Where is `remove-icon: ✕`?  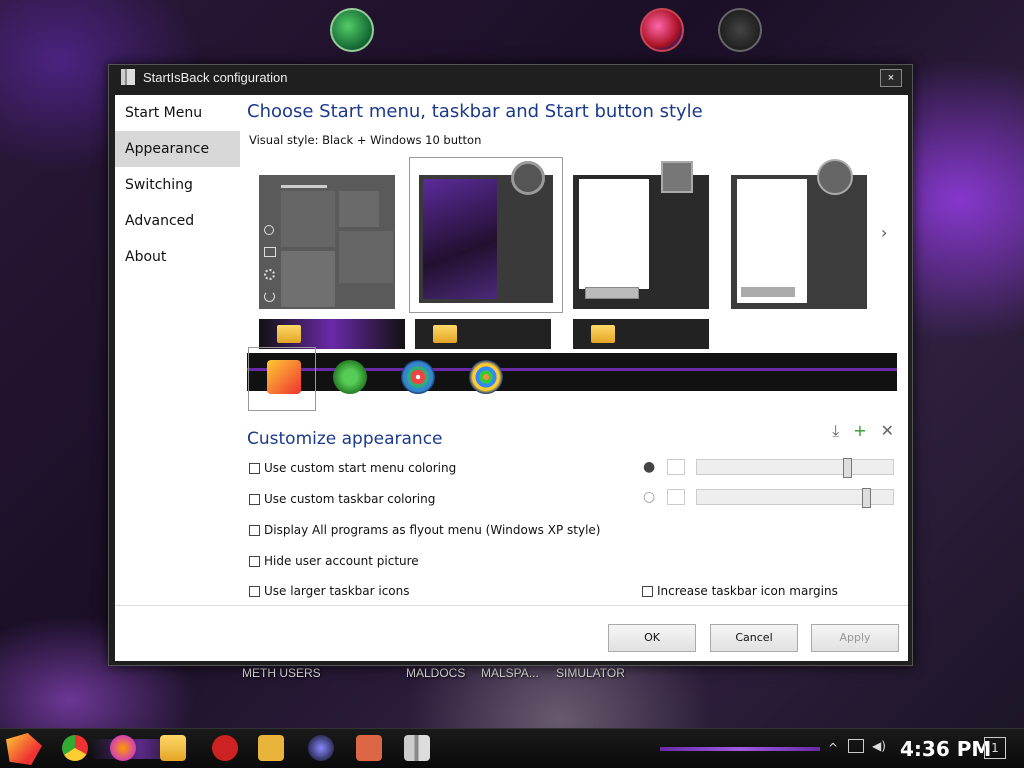 remove-icon: ✕ is located at coordinates (887, 431).